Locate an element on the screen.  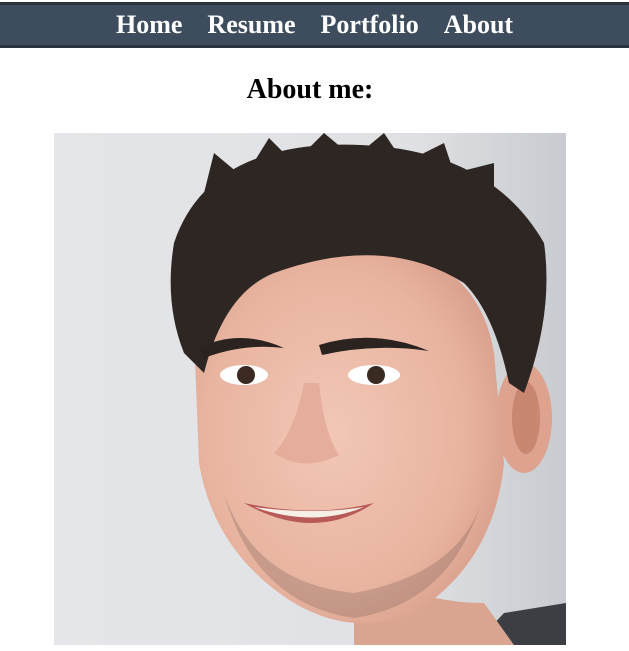
top-navigation-bar: Home Resume Portfolio About is located at coordinates (314, 25).